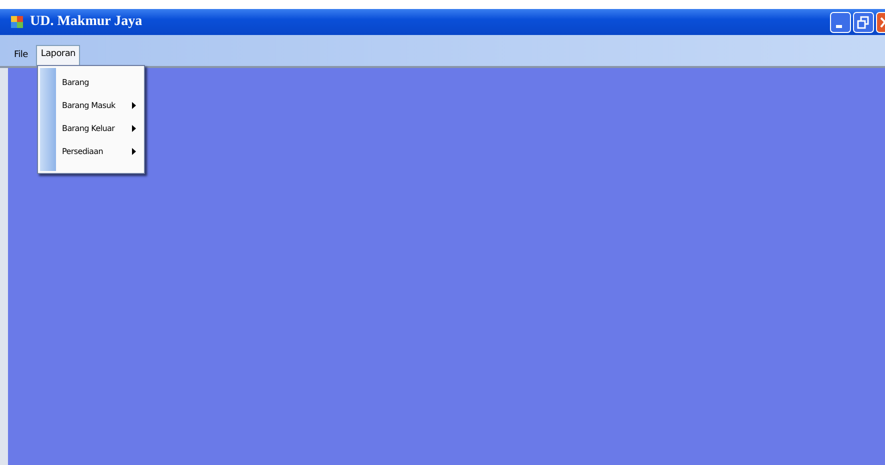 Image resolution: width=885 pixels, height=465 pixels. Describe the element at coordinates (880, 22) in the screenshot. I see `close-icon` at that location.